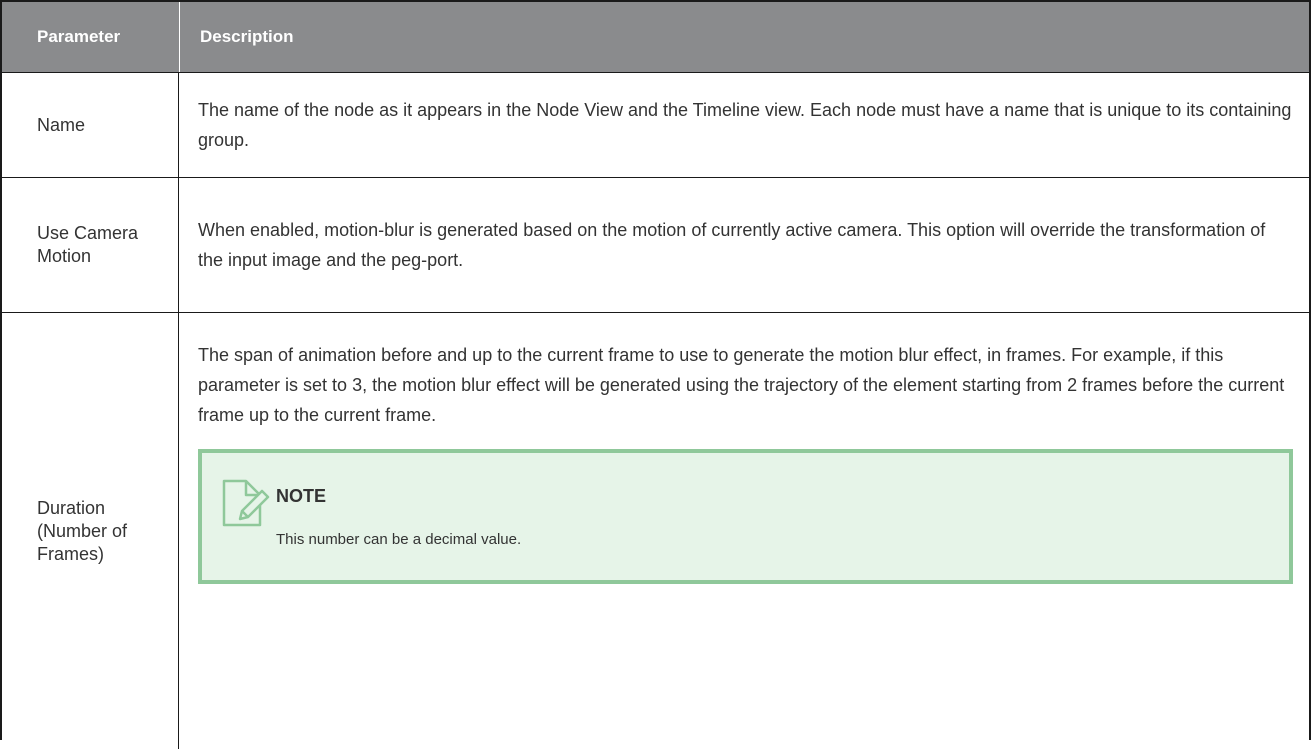  Describe the element at coordinates (399, 539) in the screenshot. I see `note-text: This number can be a decimal value.` at that location.